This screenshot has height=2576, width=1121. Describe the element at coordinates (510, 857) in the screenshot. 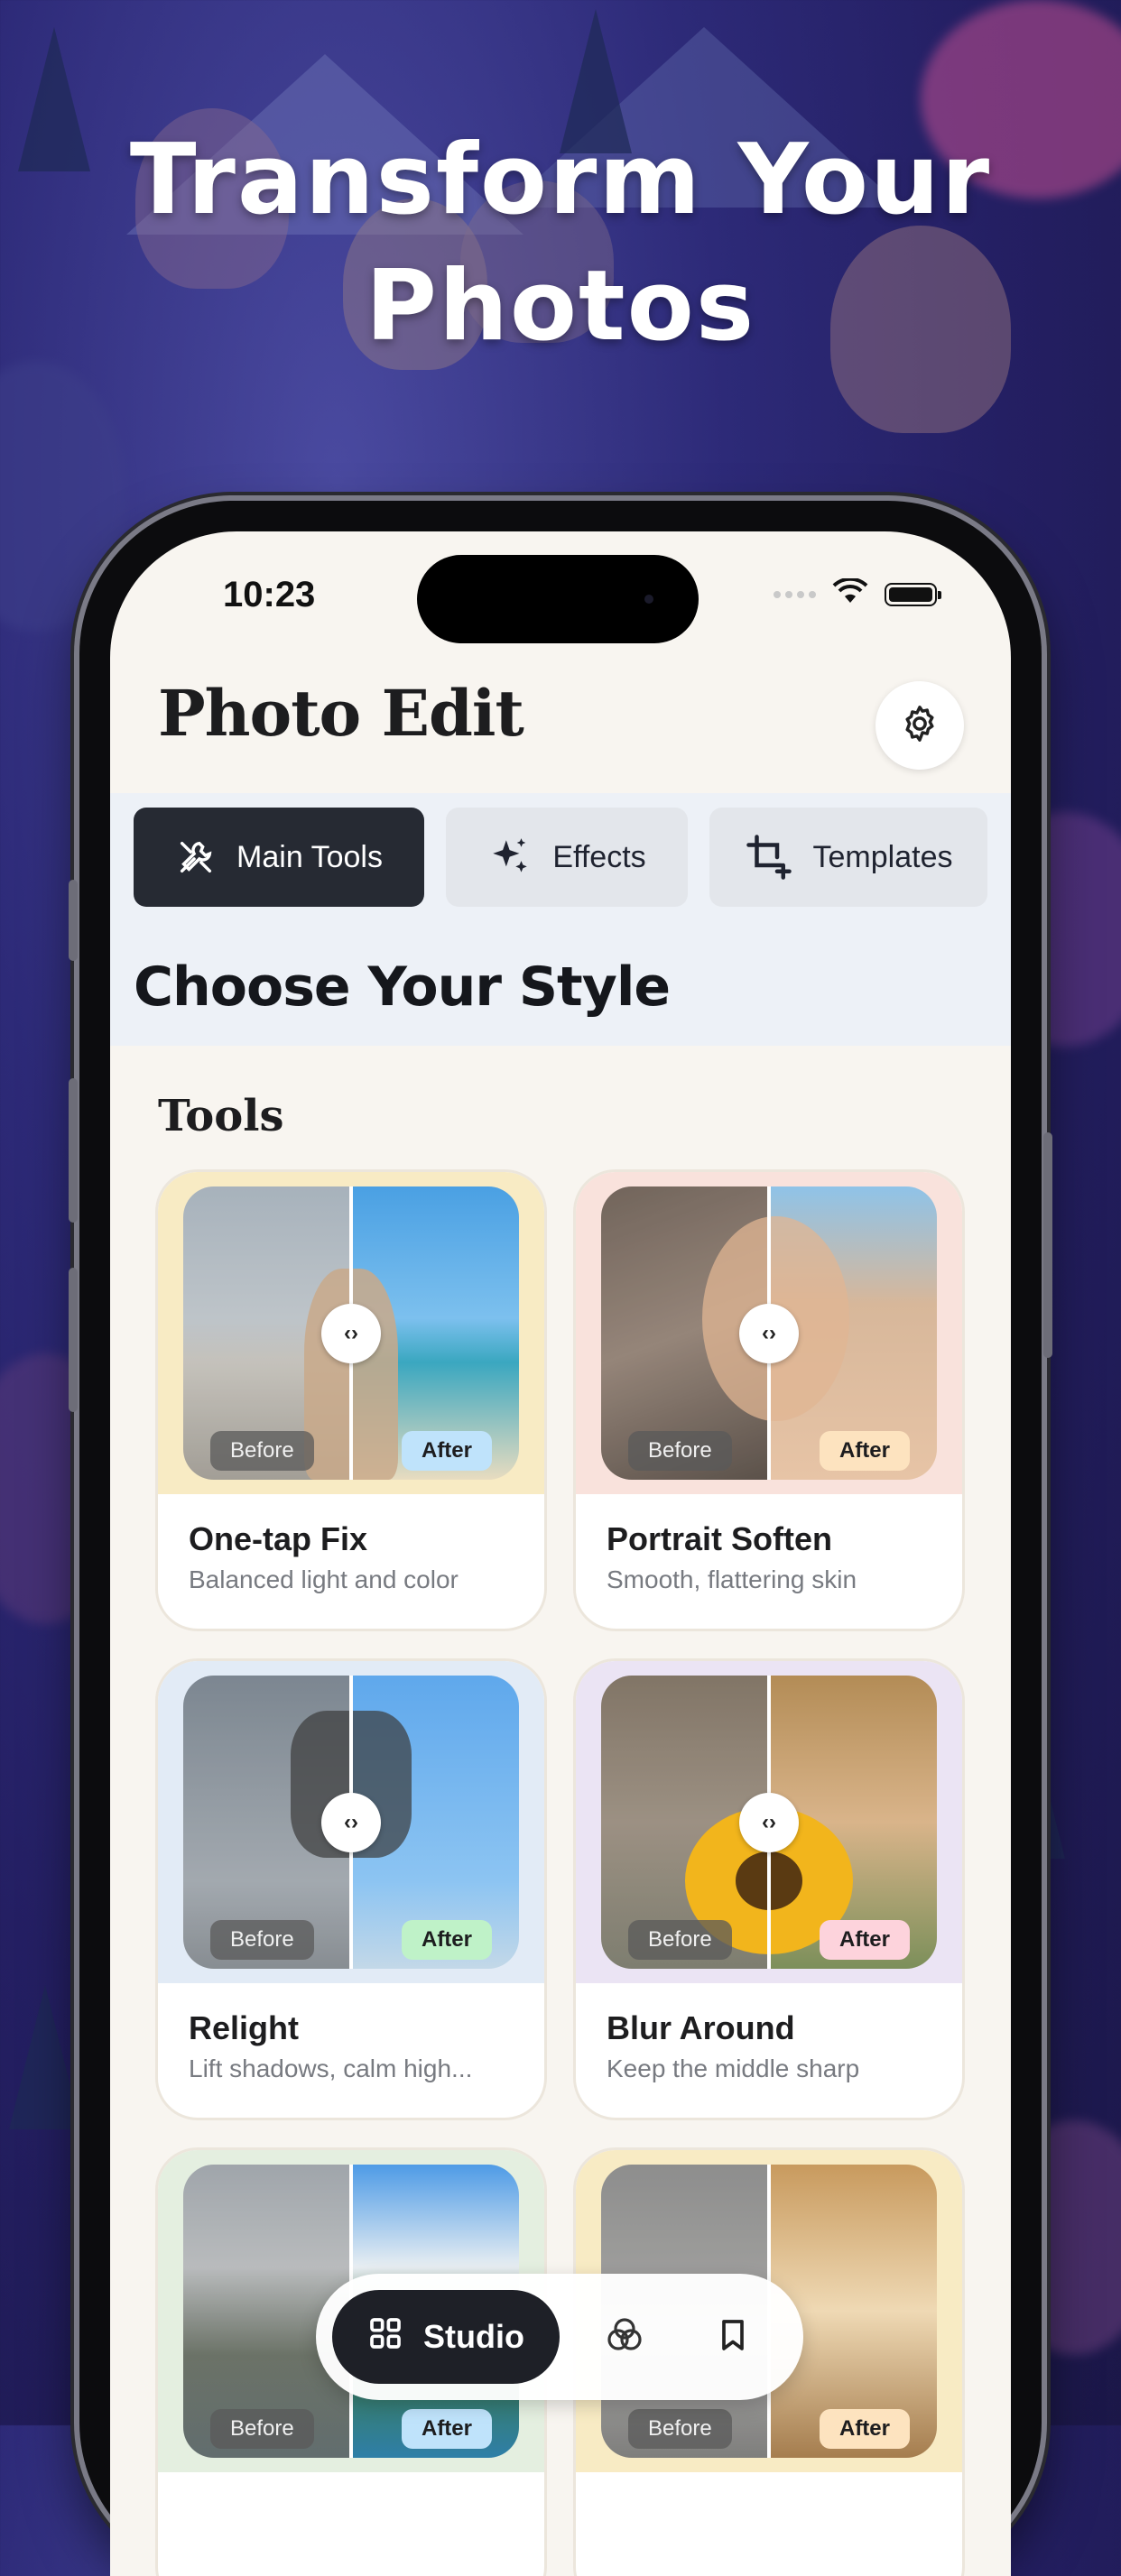

I see `sparkles-icon` at that location.